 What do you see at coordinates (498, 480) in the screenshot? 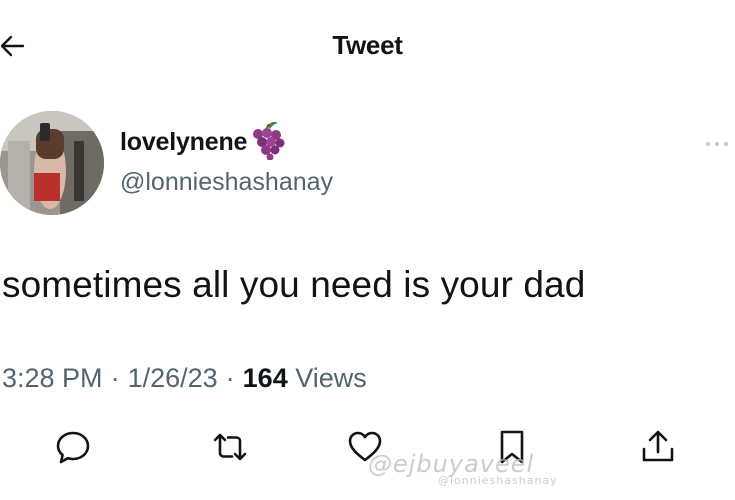
I see `watermark-sub: @lonnieshashanay` at bounding box center [498, 480].